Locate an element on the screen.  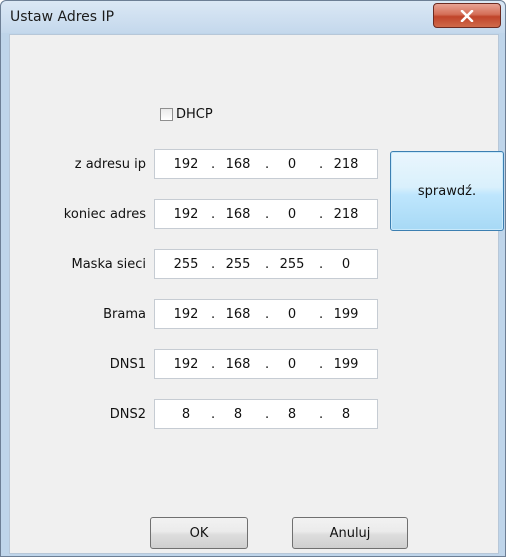
close-x-icon is located at coordinates (467, 15).